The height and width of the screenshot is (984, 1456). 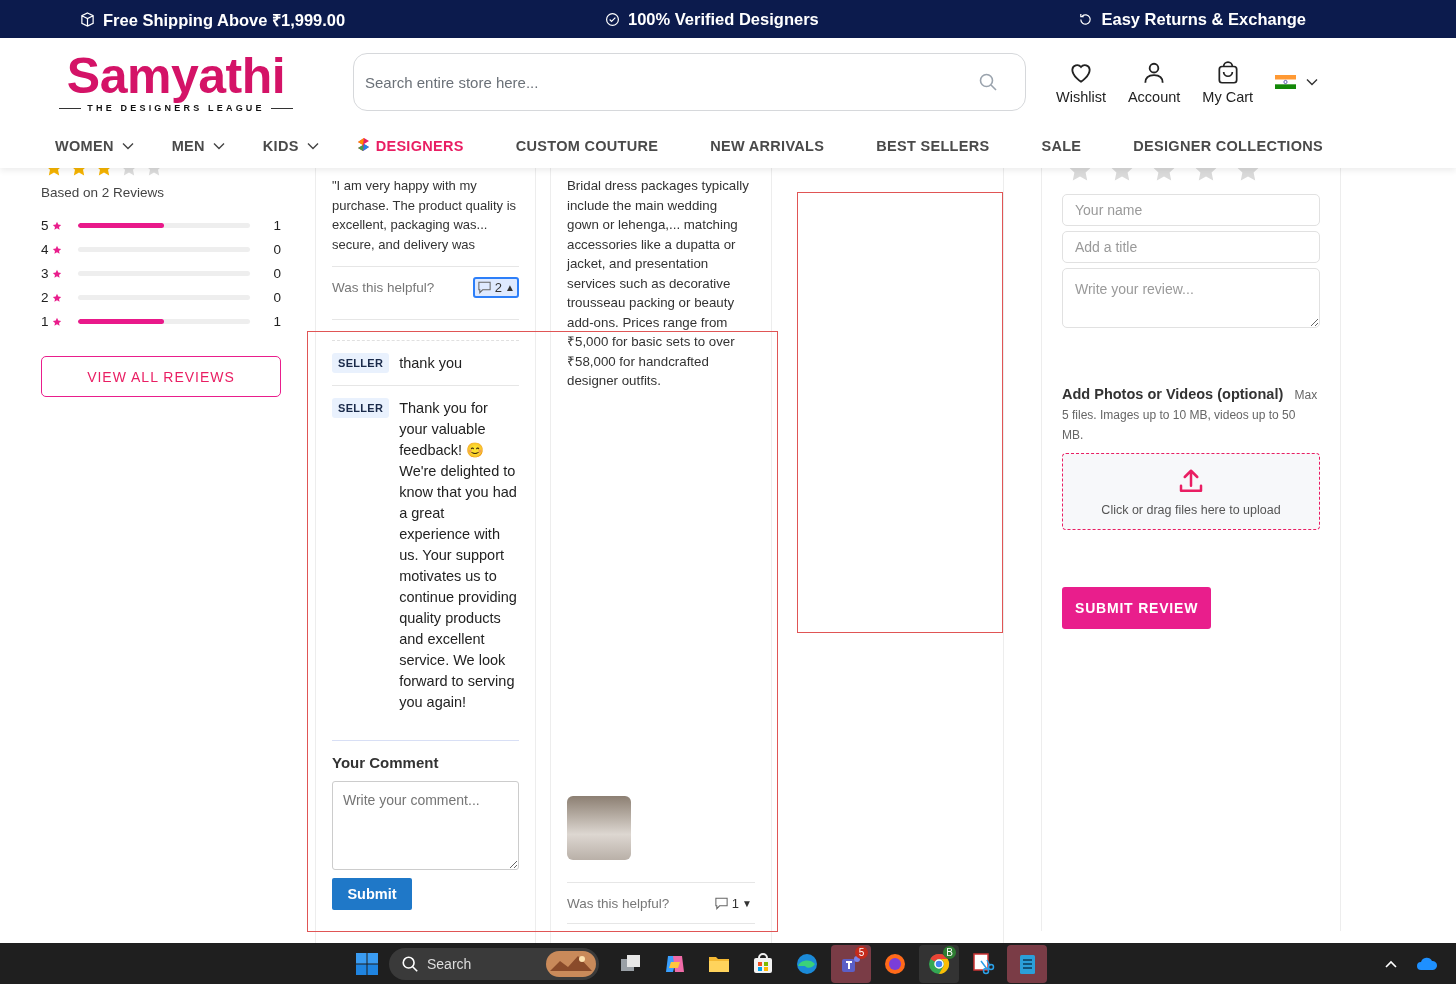 What do you see at coordinates (386, 762) in the screenshot?
I see `comment-heading: Your Comment` at bounding box center [386, 762].